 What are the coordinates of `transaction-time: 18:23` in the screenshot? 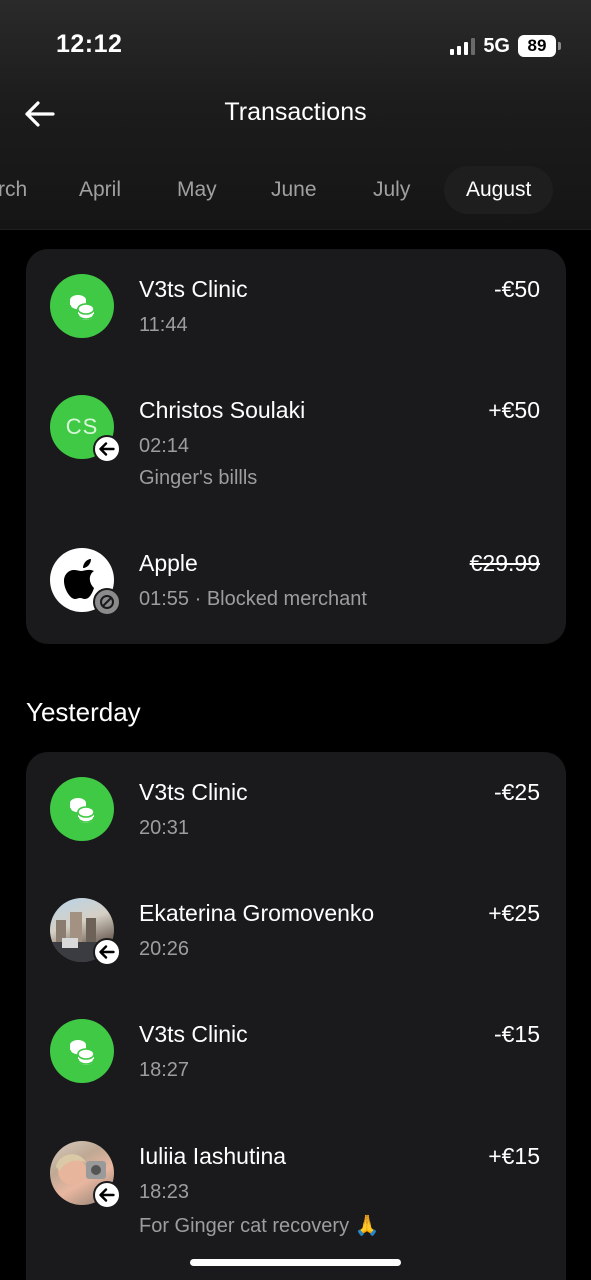 It's located at (164, 1192).